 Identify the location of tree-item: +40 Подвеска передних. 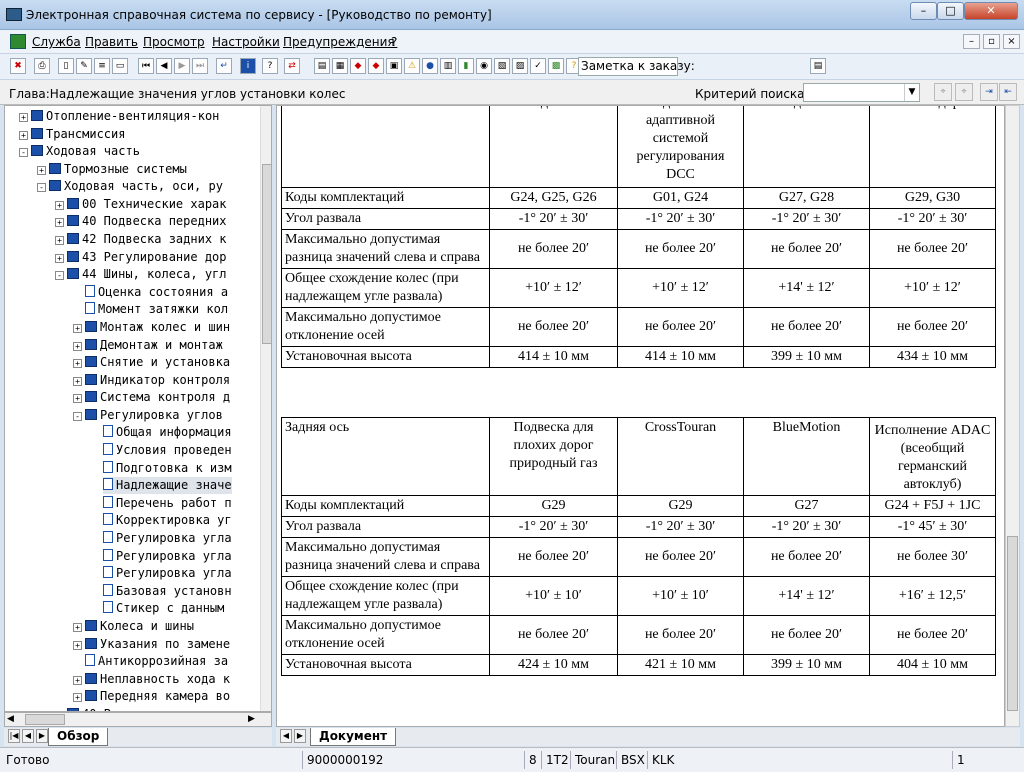
(141, 221).